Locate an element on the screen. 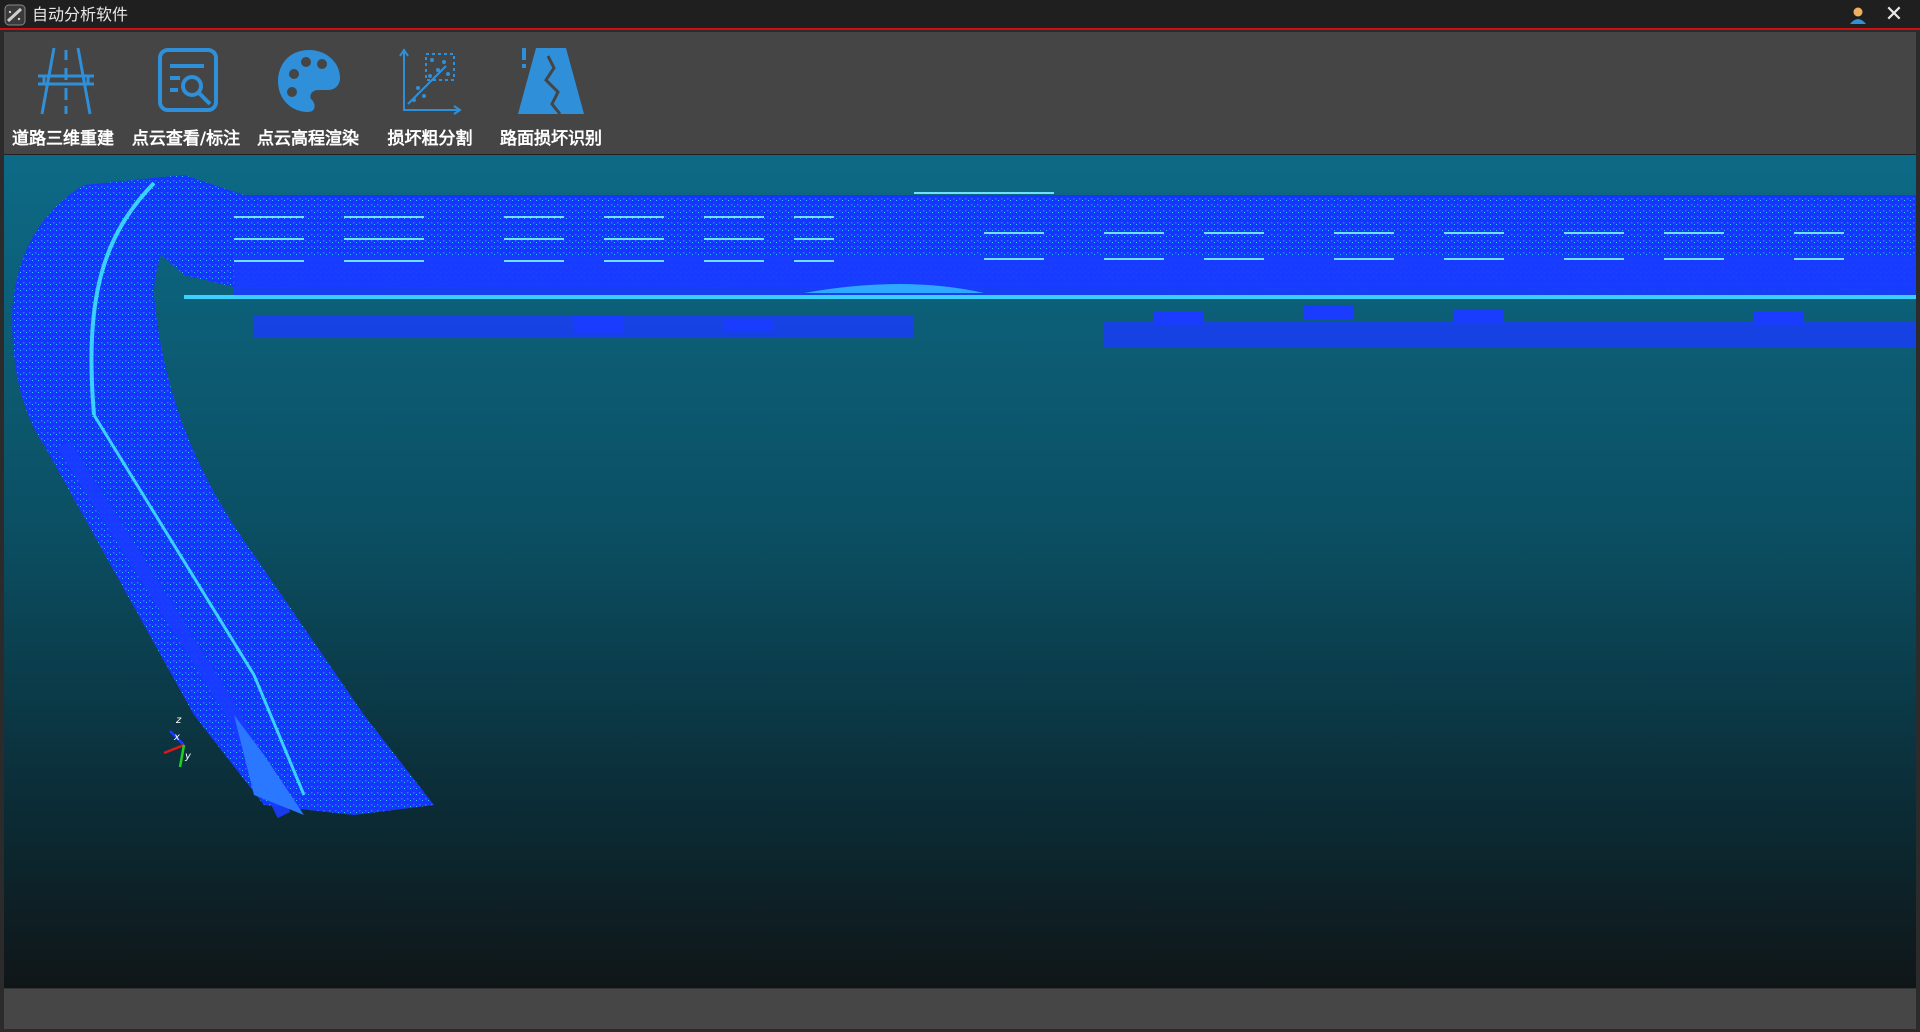 This screenshot has width=1920, height=1032. axis-label-z: z is located at coordinates (178, 720).